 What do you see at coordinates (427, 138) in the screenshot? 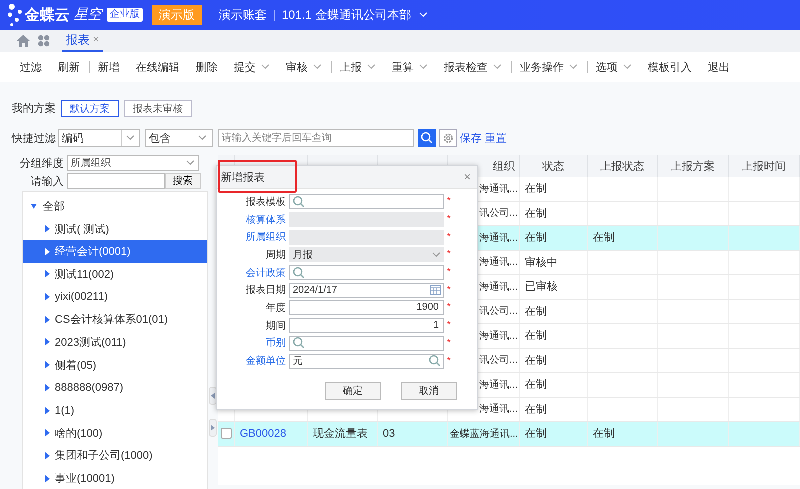
I see `search-button` at bounding box center [427, 138].